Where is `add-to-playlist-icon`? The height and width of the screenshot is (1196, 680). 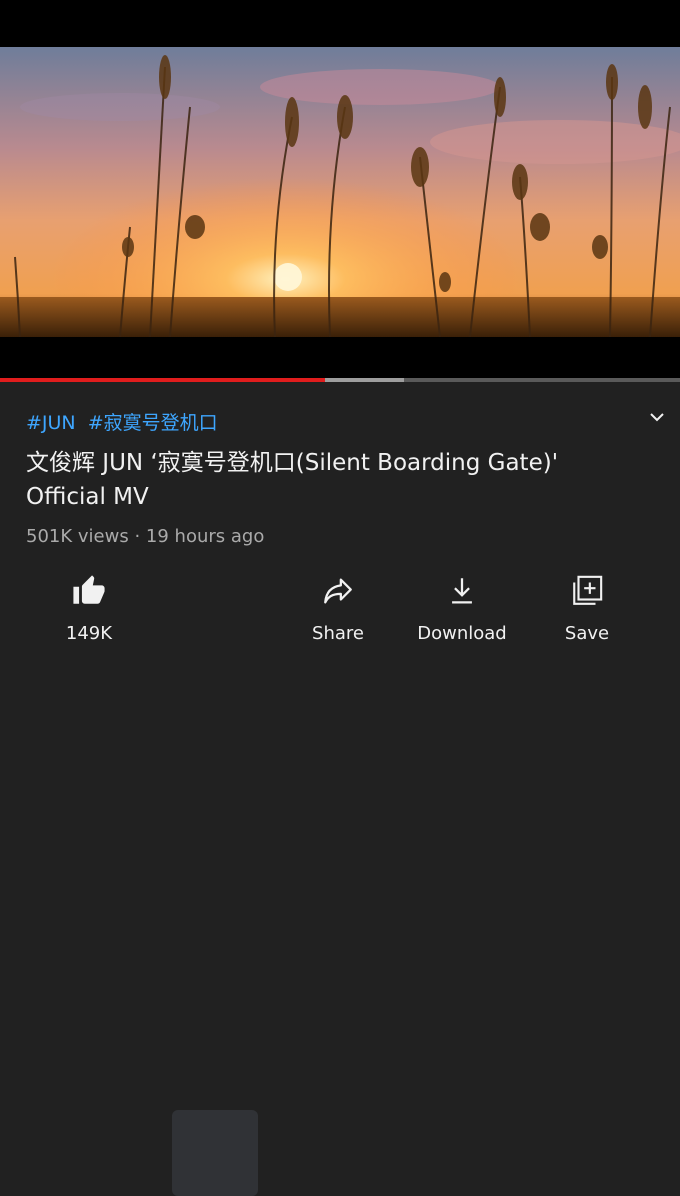
add-to-playlist-icon is located at coordinates (587, 591).